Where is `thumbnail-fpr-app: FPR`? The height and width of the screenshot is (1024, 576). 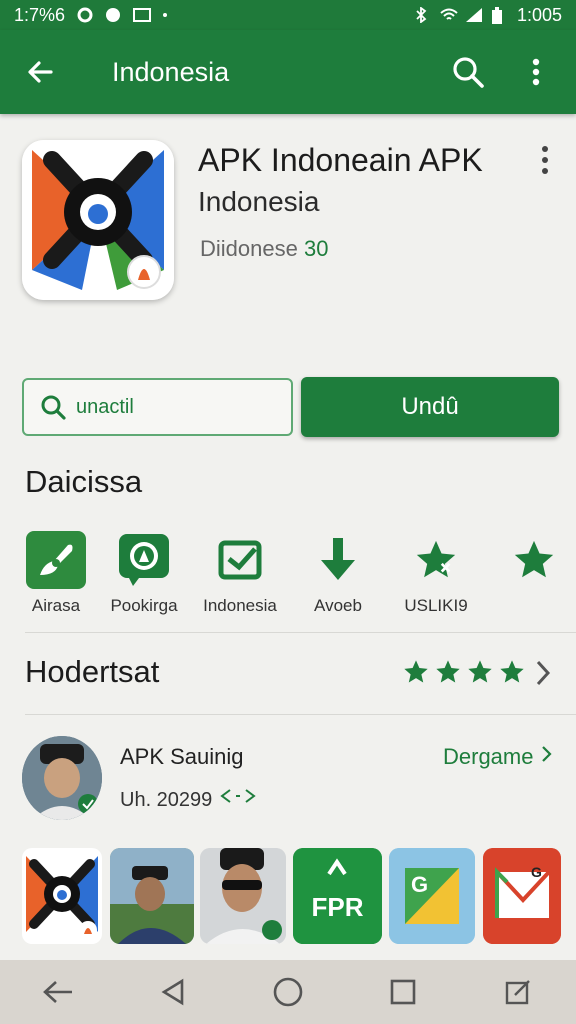 thumbnail-fpr-app: FPR is located at coordinates (337, 896).